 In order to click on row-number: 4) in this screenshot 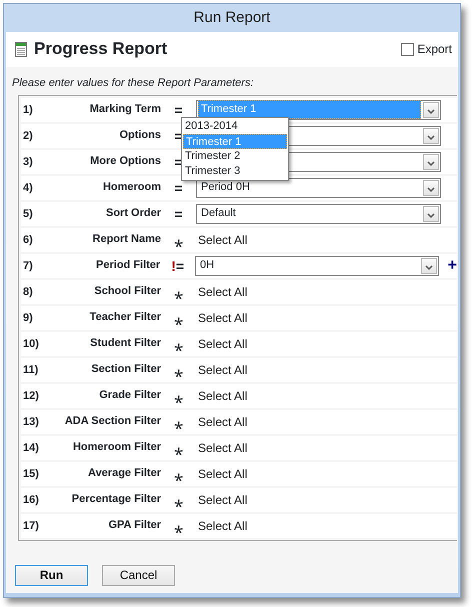, I will do `click(28, 188)`.